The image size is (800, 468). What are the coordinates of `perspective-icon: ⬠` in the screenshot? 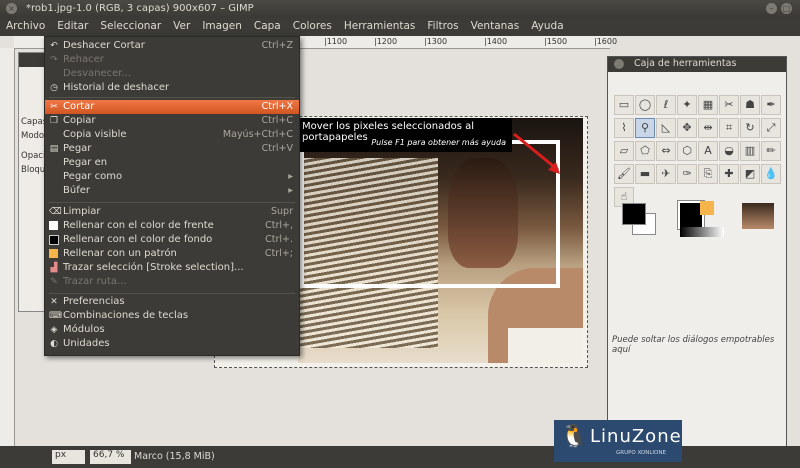 It's located at (645, 151).